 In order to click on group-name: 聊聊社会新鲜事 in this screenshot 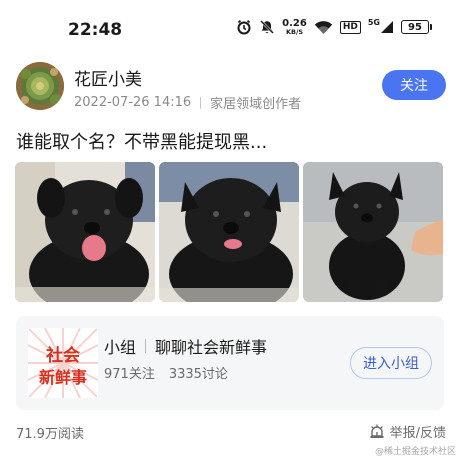, I will do `click(211, 347)`.